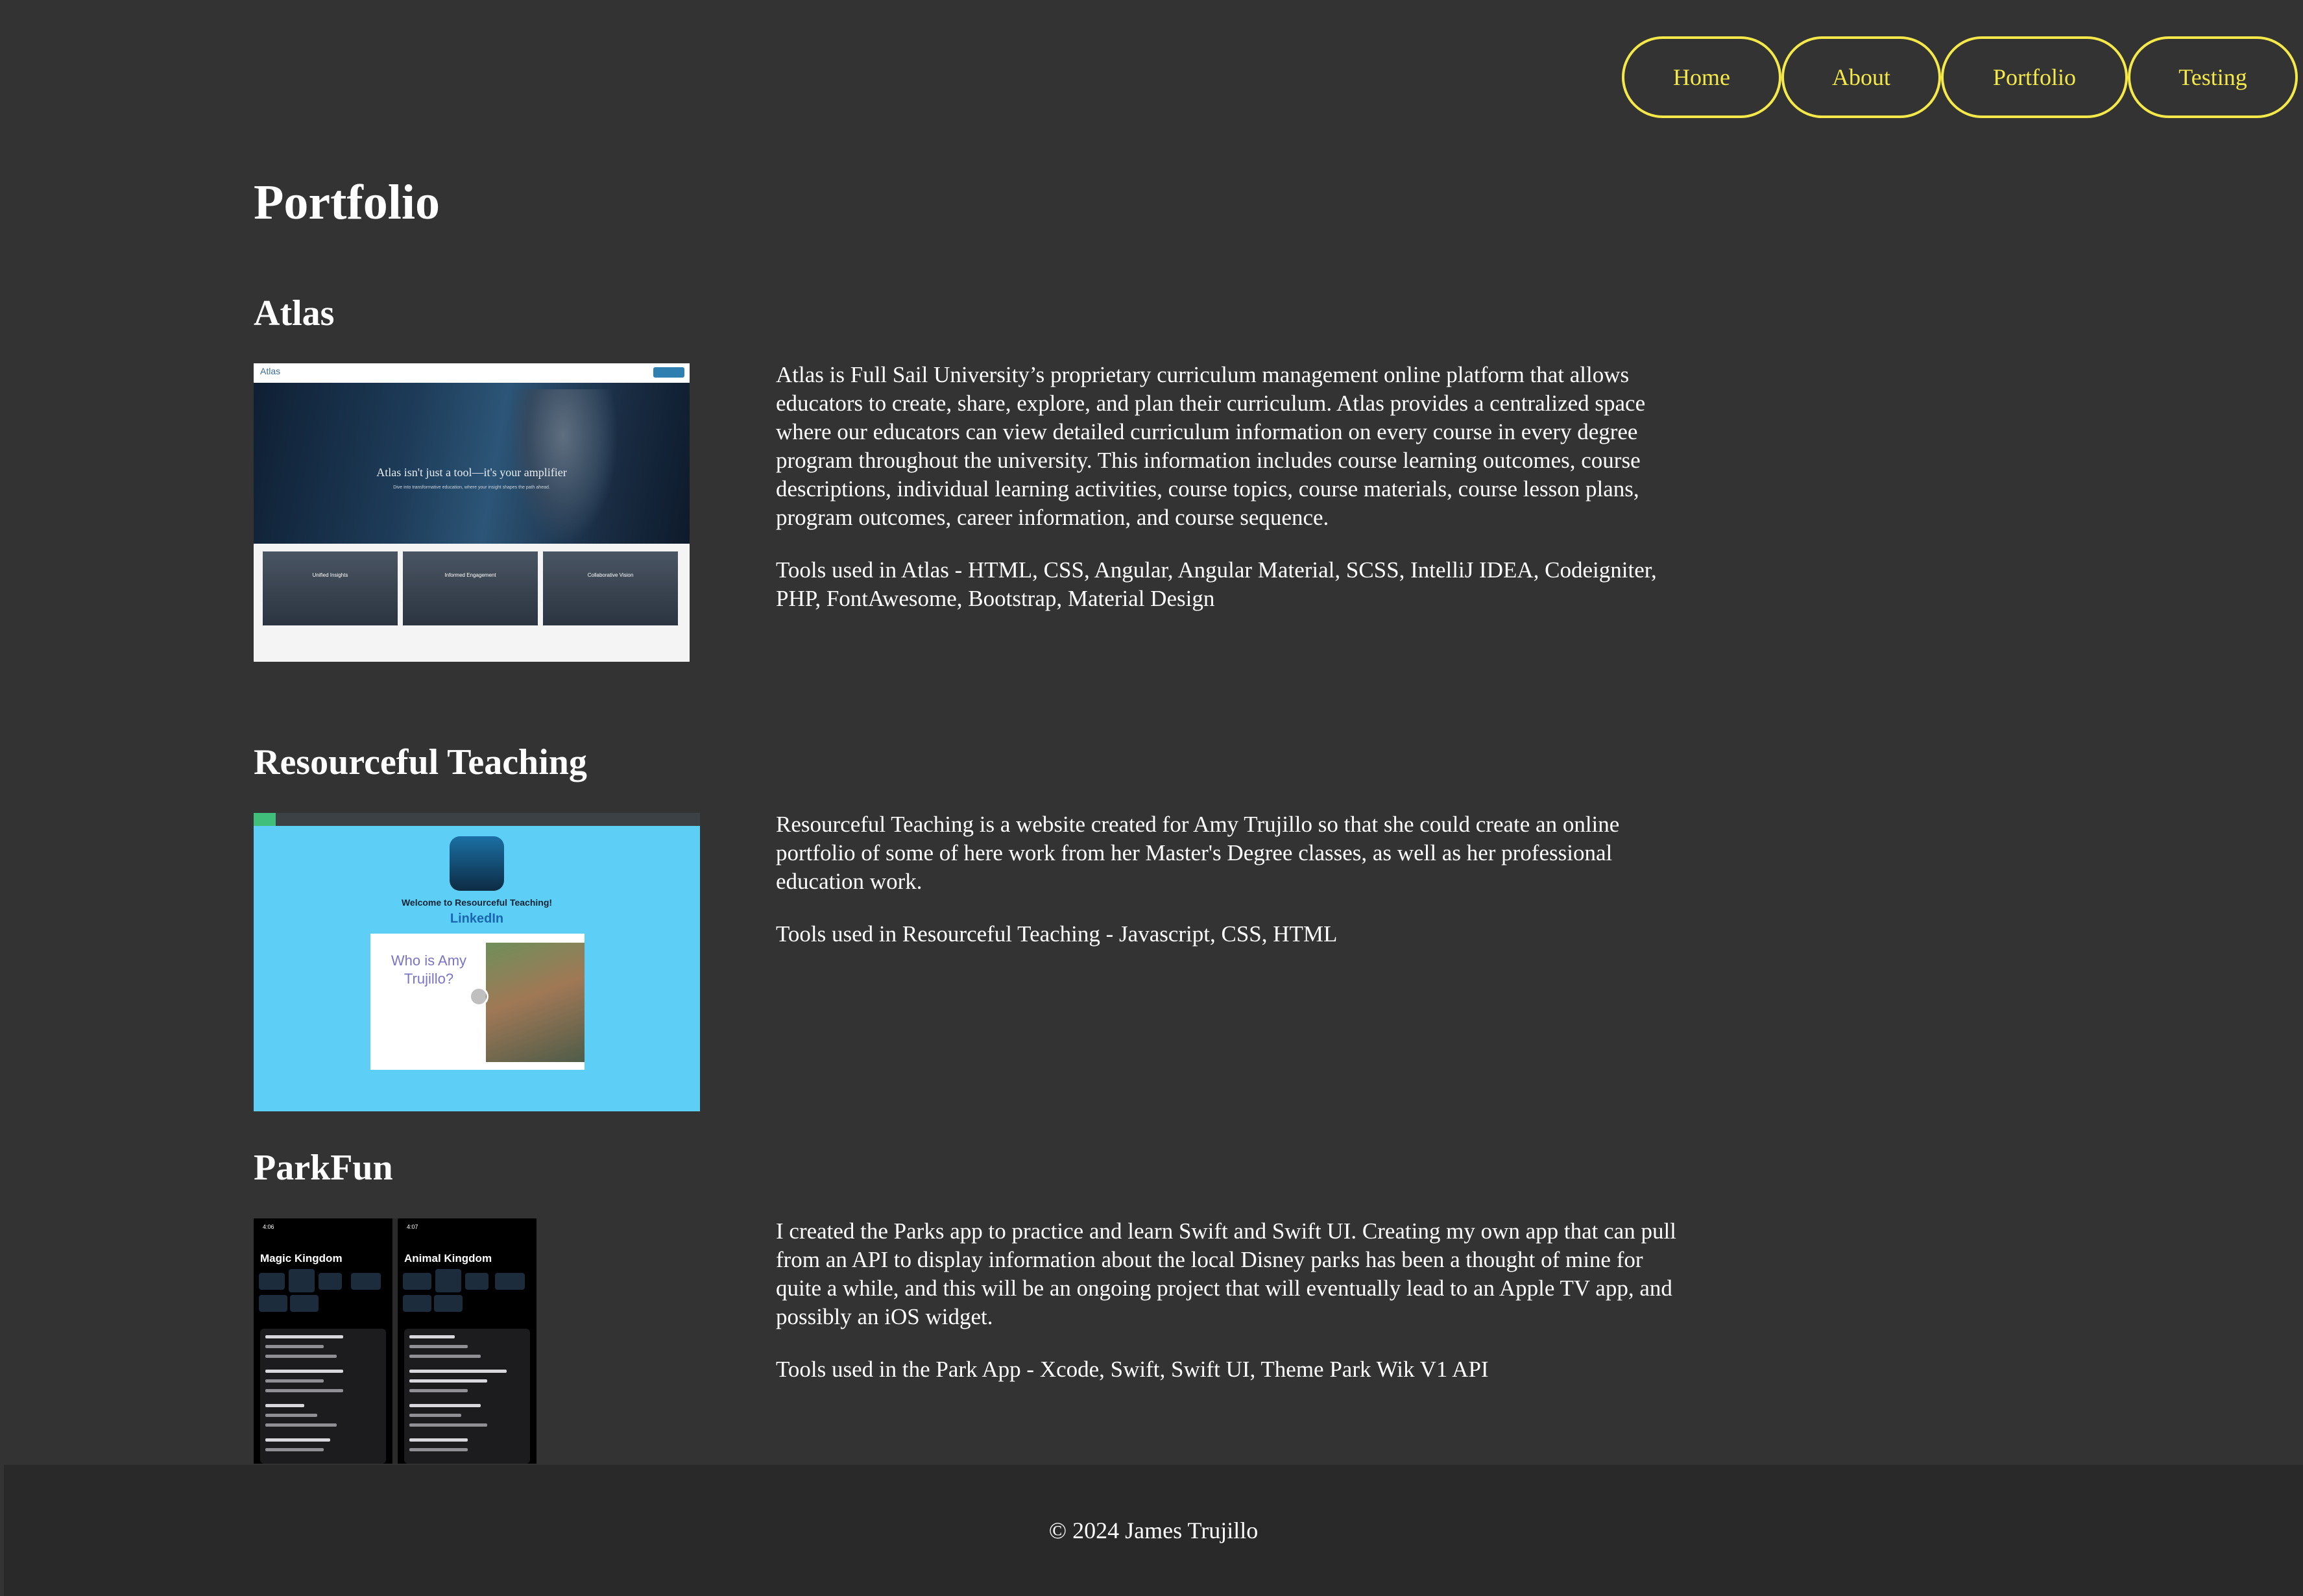  I want to click on rt-photo, so click(535, 1002).